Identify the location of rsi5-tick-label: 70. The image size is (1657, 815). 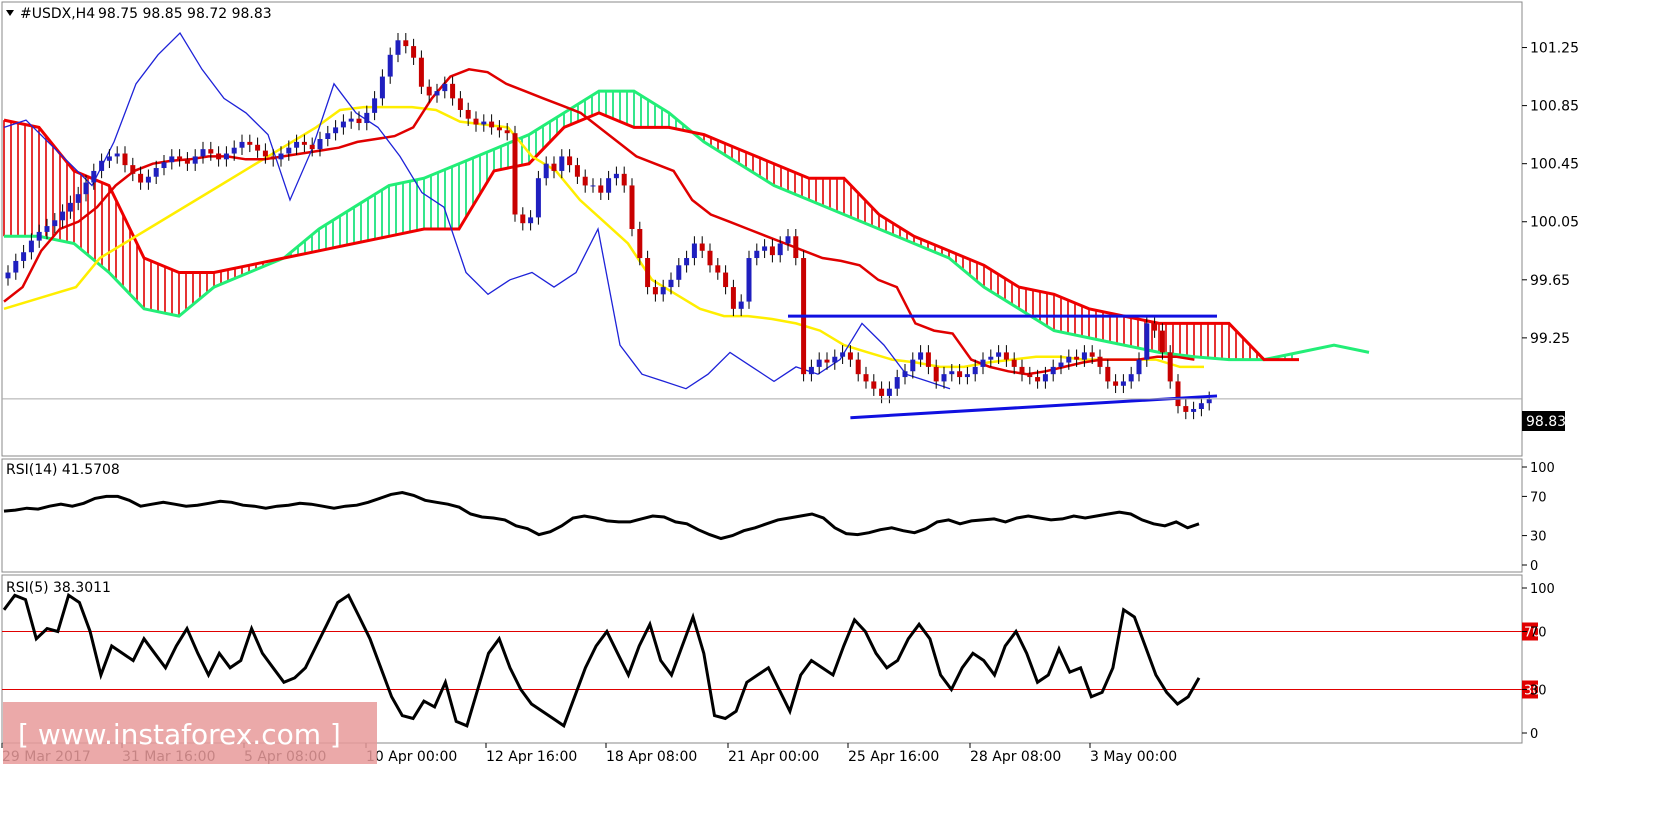
(1538, 633).